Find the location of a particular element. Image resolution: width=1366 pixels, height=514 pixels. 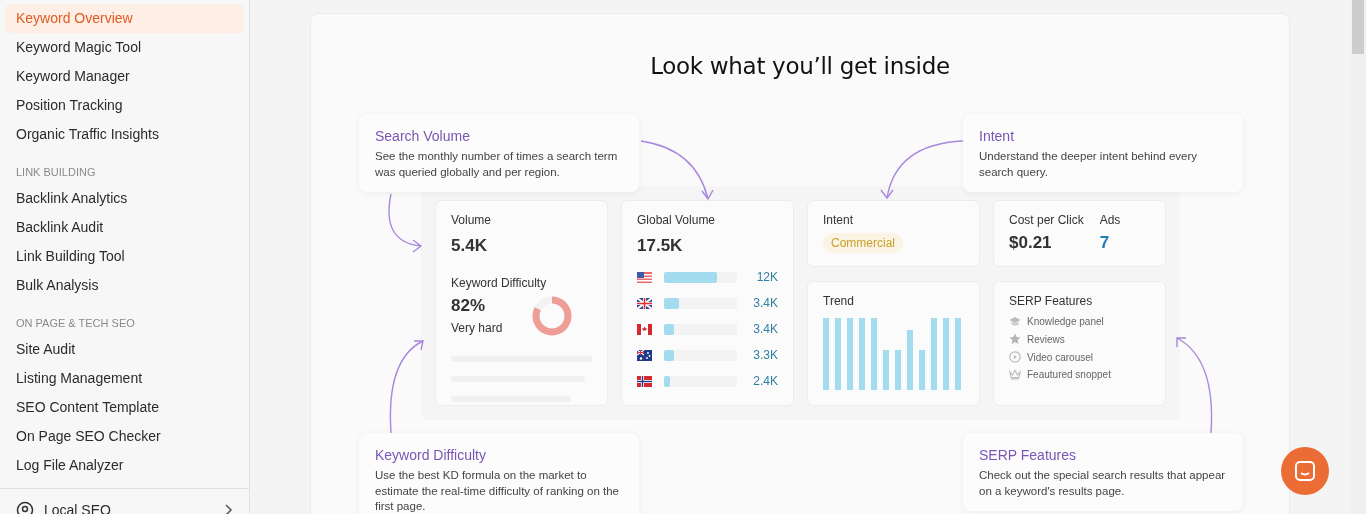

chat-button is located at coordinates (1305, 471).